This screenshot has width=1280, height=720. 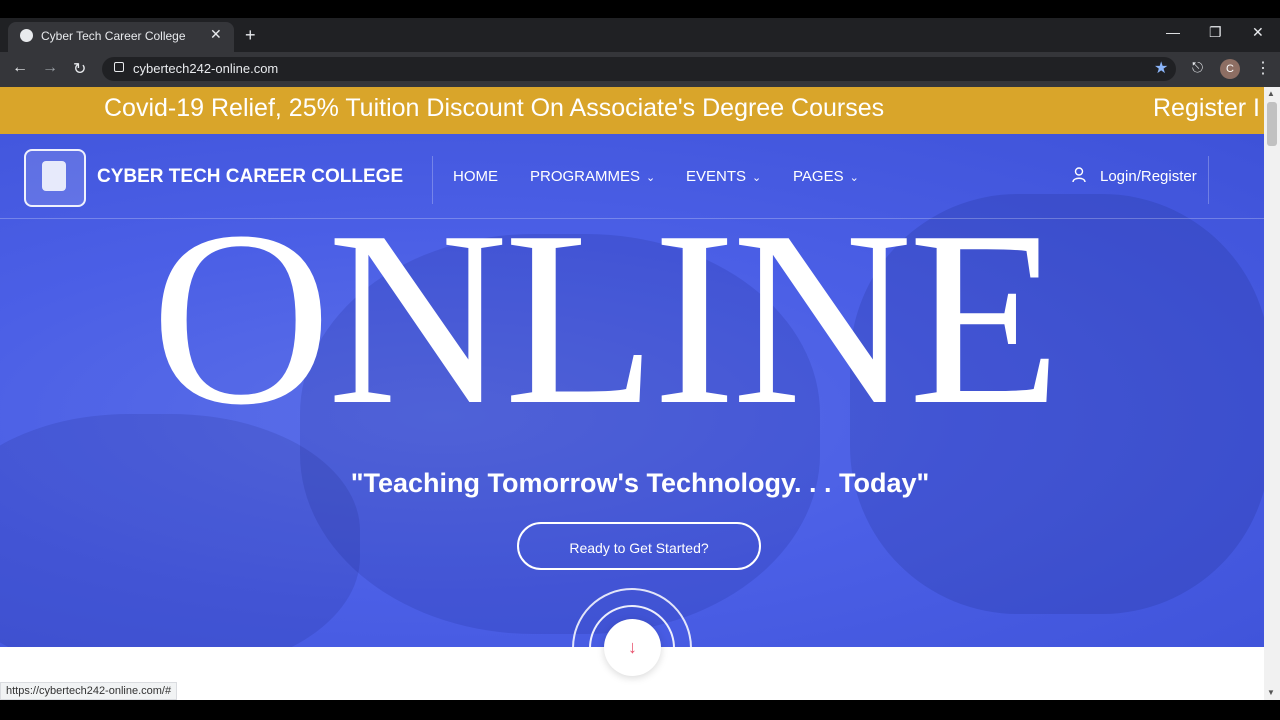 What do you see at coordinates (26, 35) in the screenshot?
I see `tab-favicon-icon` at bounding box center [26, 35].